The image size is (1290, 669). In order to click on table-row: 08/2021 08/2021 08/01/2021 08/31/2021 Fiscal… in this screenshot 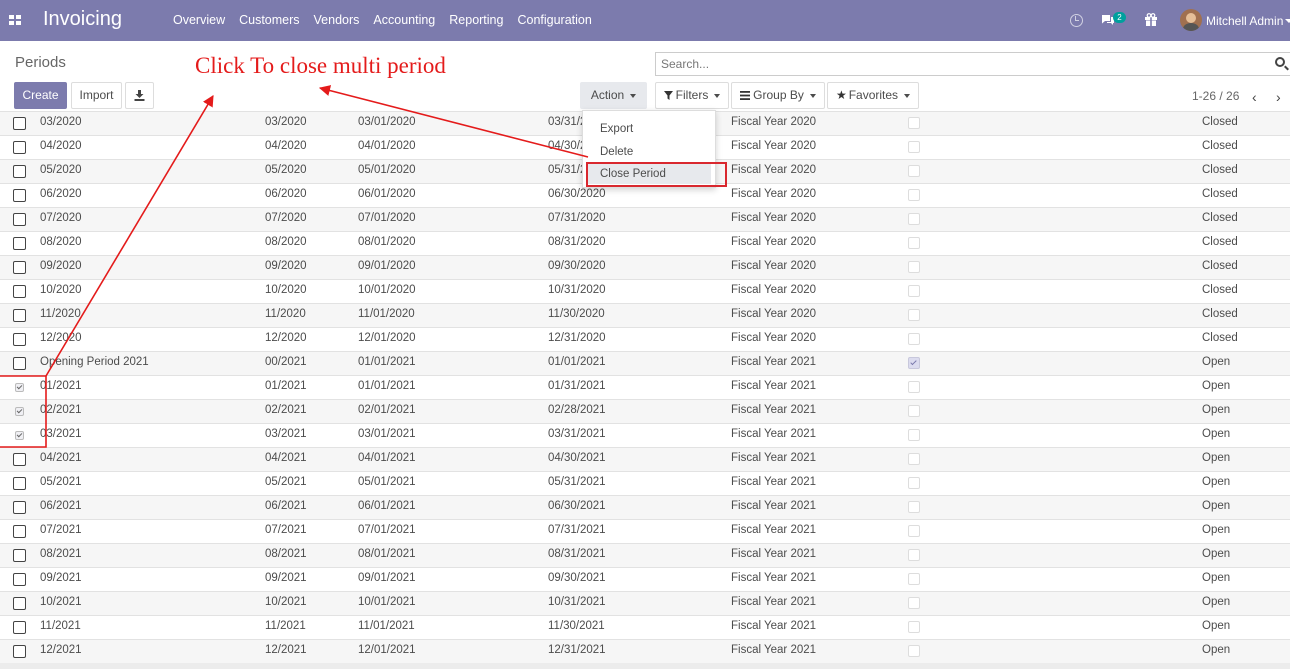, I will do `click(645, 555)`.